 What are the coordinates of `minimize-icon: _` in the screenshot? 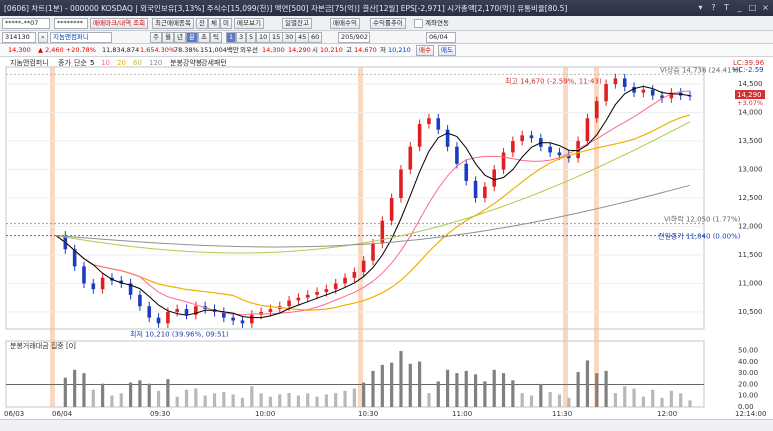 It's located at (739, 7).